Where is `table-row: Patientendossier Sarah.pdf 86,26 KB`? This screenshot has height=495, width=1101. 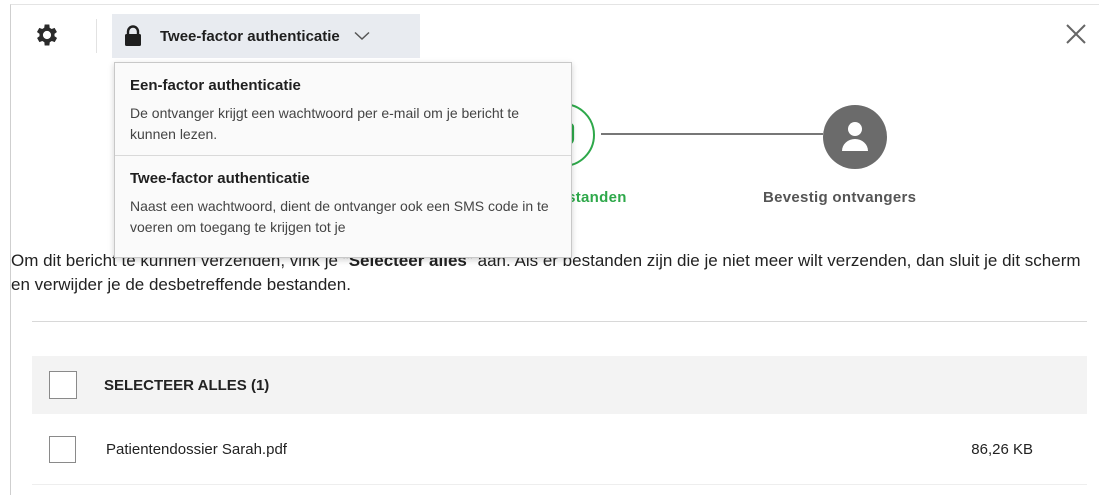 table-row: Patientendossier Sarah.pdf 86,26 KB is located at coordinates (559, 450).